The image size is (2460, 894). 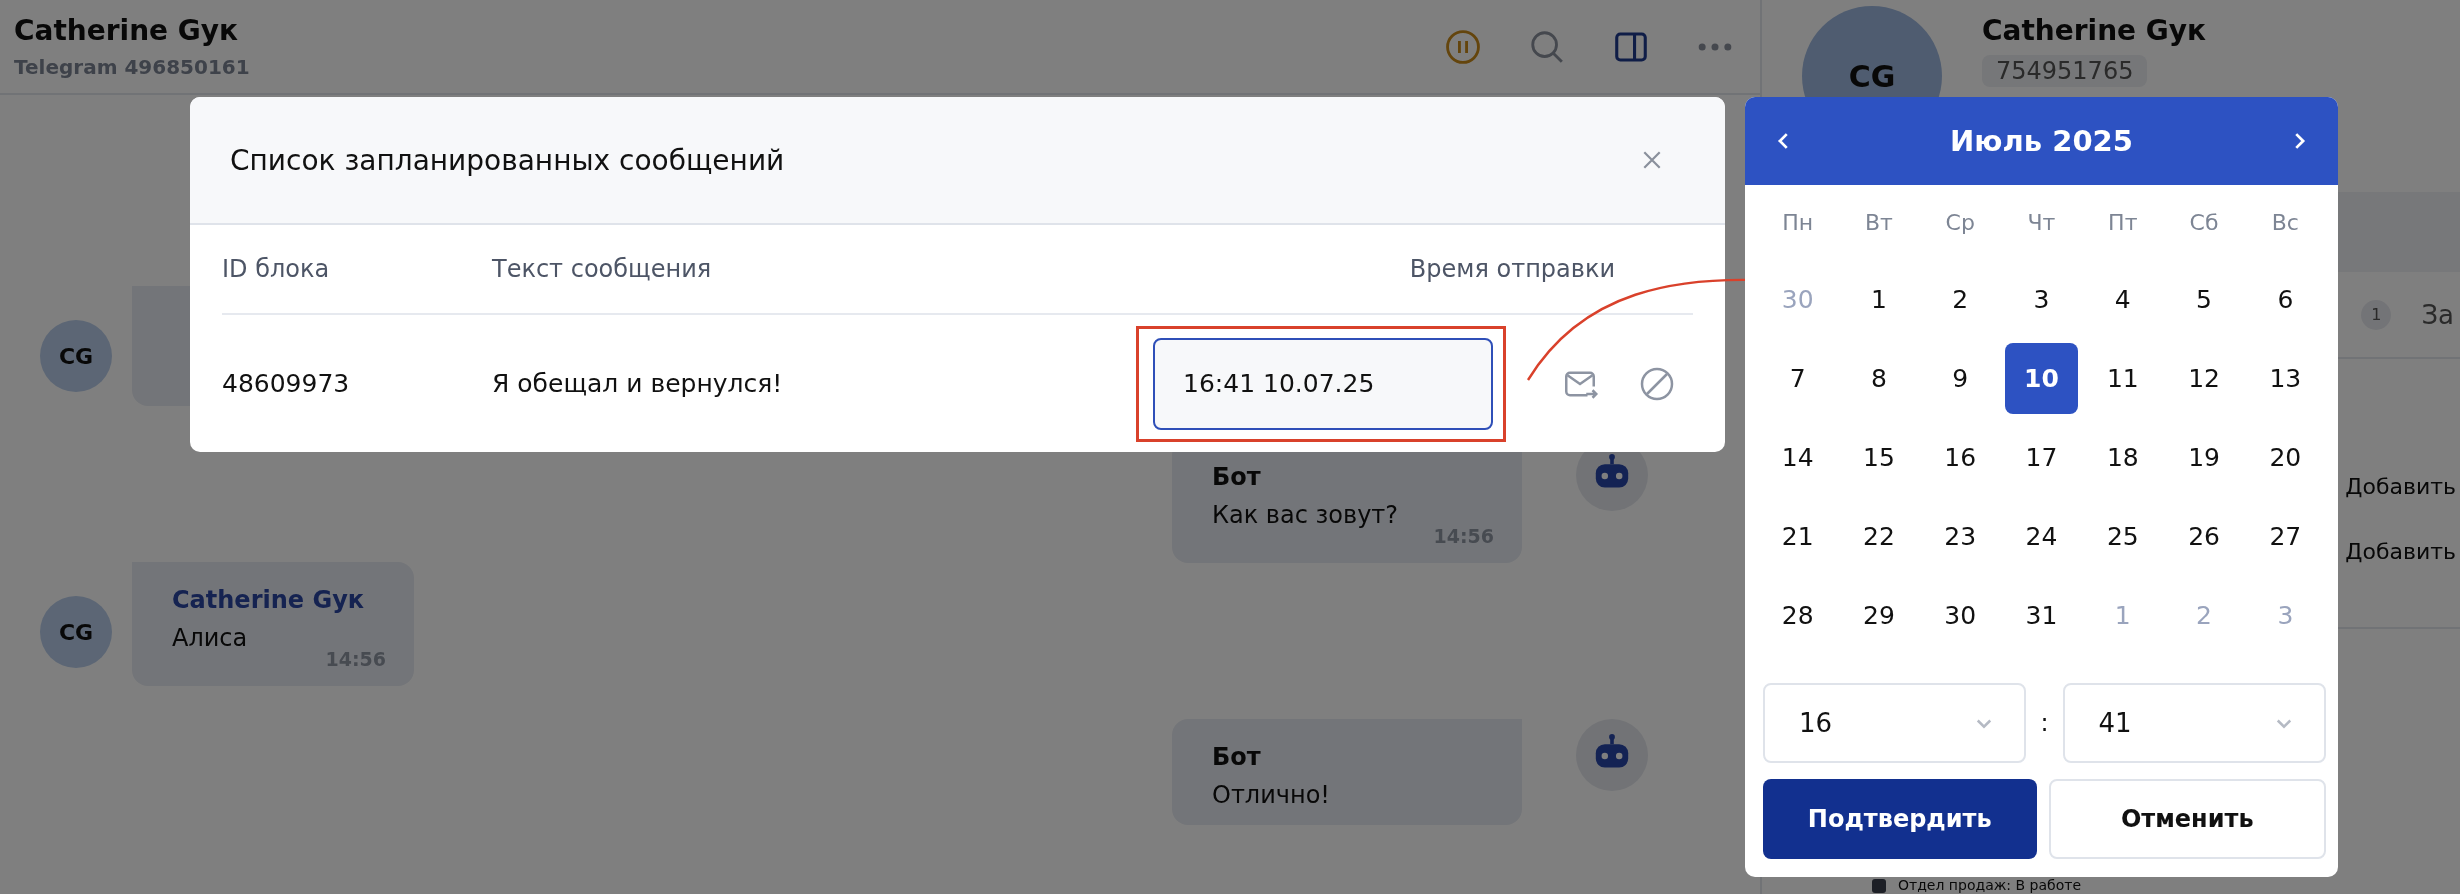 What do you see at coordinates (2041, 536) in the screenshot?
I see `calendar-day: 24` at bounding box center [2041, 536].